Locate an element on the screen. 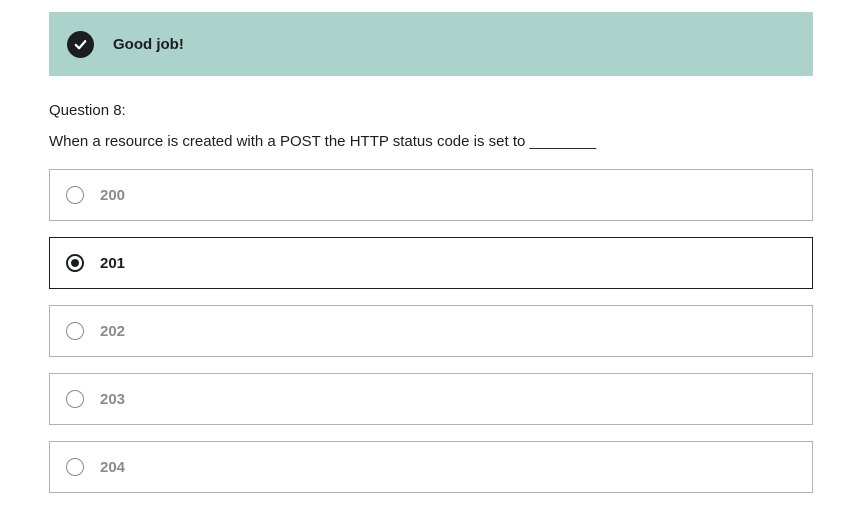  question-number: Question 8: is located at coordinates (87, 110).